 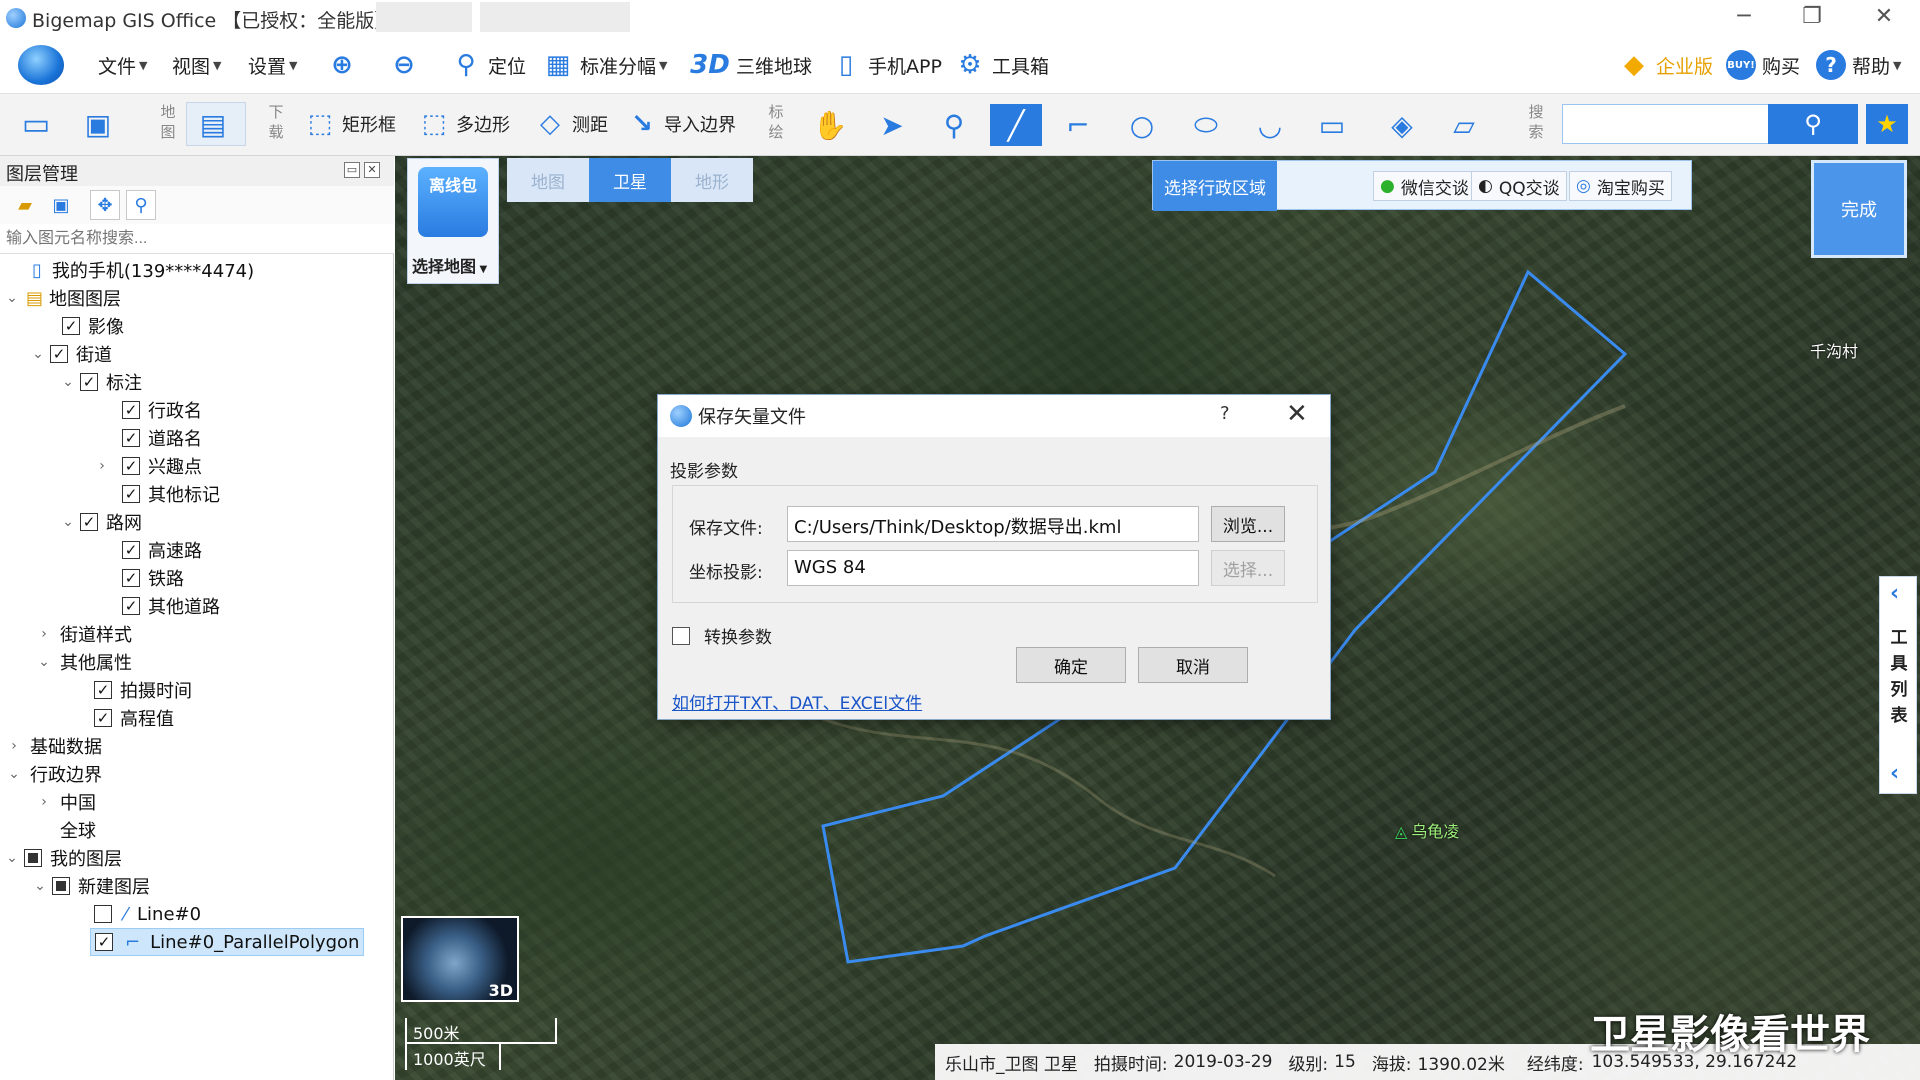 I want to click on select-tool: ➤, so click(x=892, y=125).